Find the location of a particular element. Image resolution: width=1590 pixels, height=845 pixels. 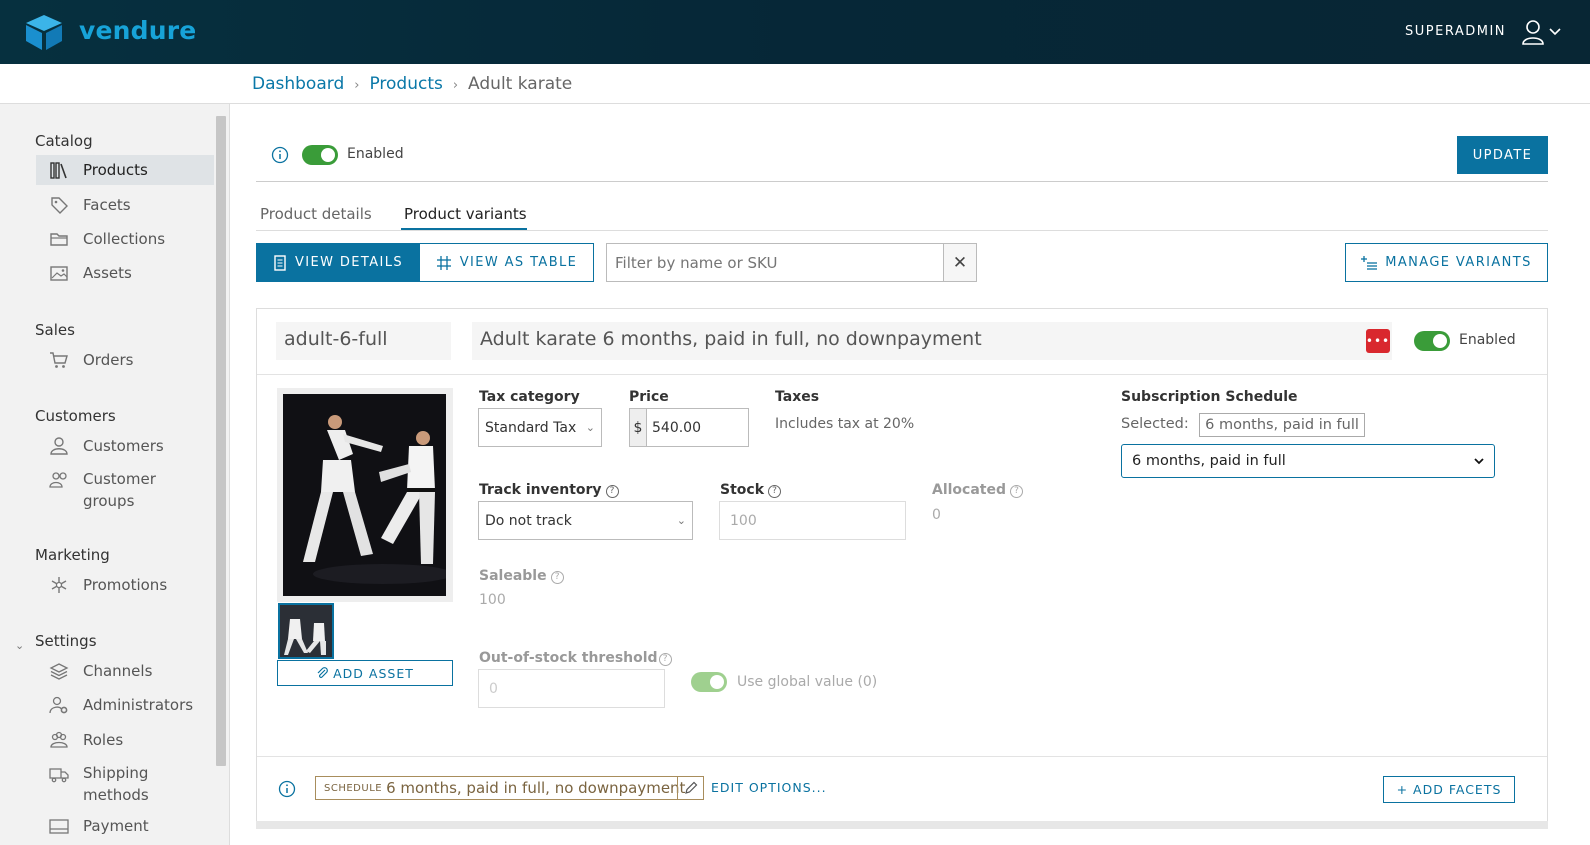

folder-icon is located at coordinates (59, 239).